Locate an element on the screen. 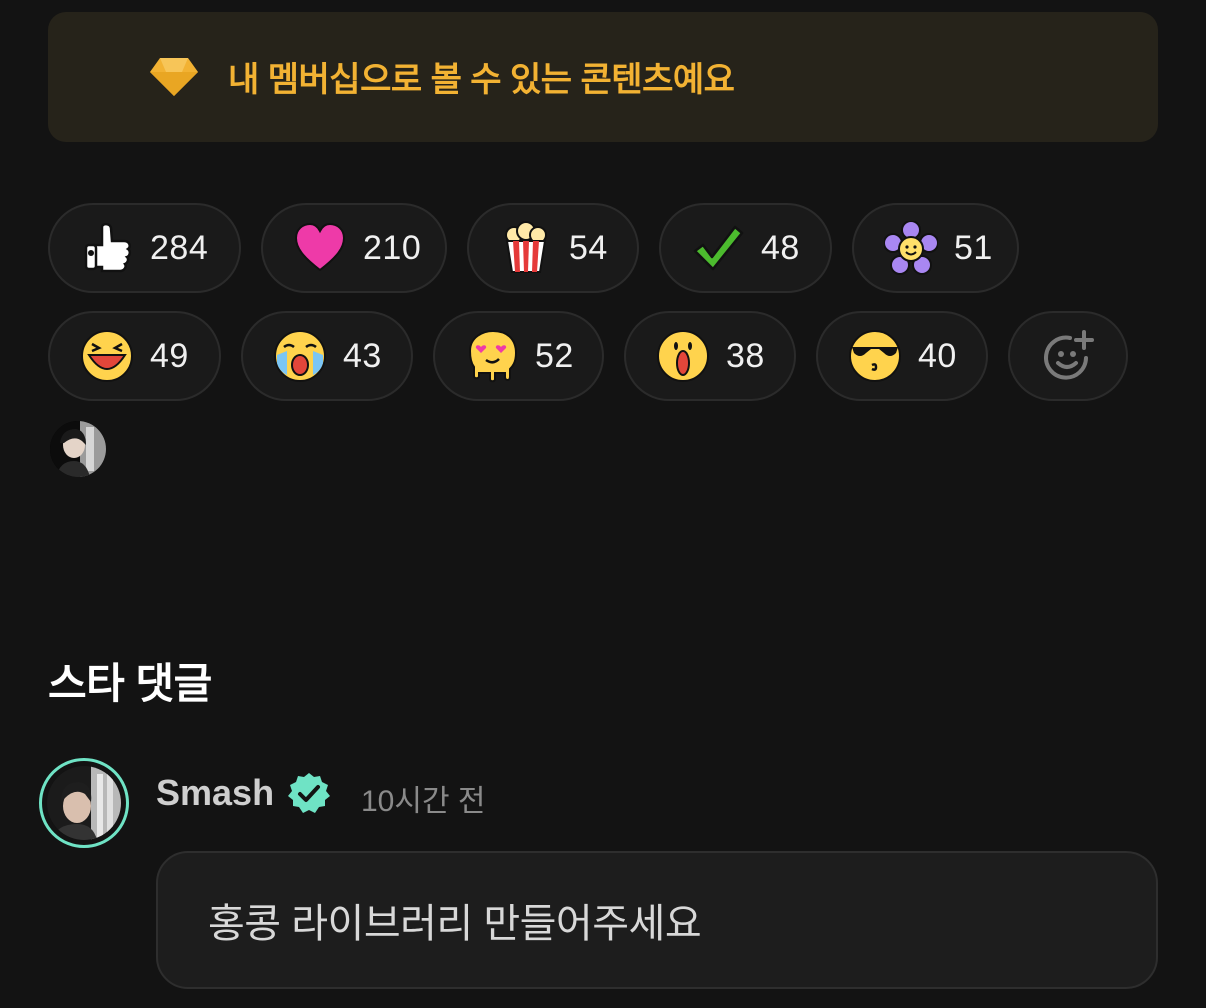  checkmark-icon is located at coordinates (718, 248).